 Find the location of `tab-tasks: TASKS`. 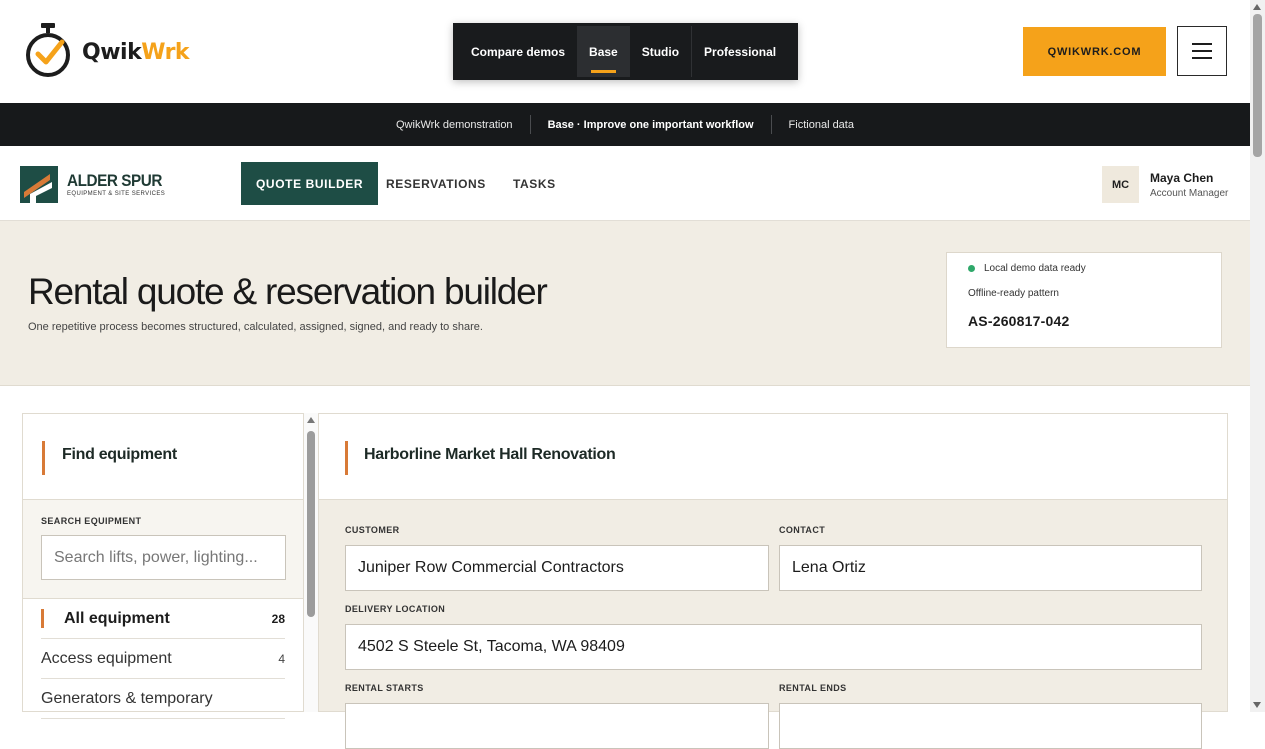

tab-tasks: TASKS is located at coordinates (534, 183).